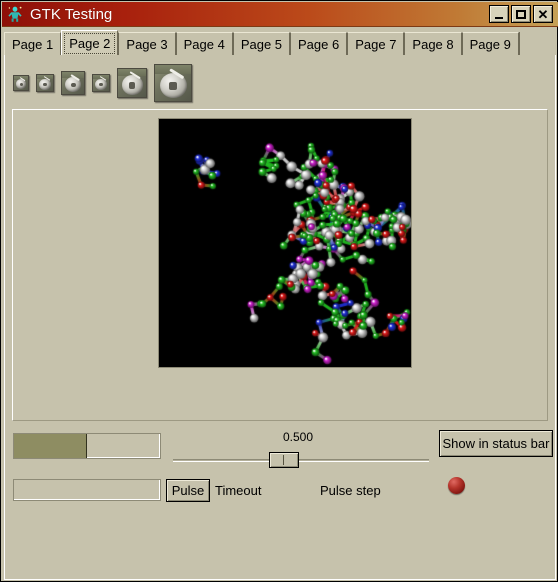 The width and height of the screenshot is (558, 582). I want to click on icon-size-row, so click(102, 83).